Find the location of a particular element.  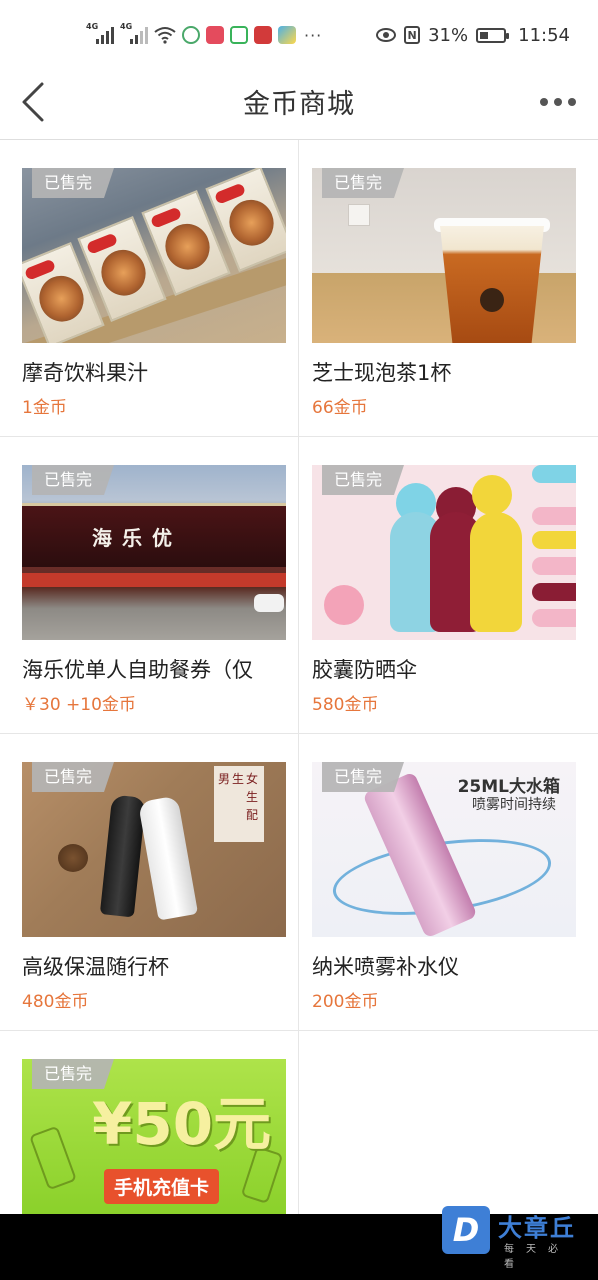

product-card-umbrella: 已售完 胶囊防晒伞 580金币 is located at coordinates (448, 585).